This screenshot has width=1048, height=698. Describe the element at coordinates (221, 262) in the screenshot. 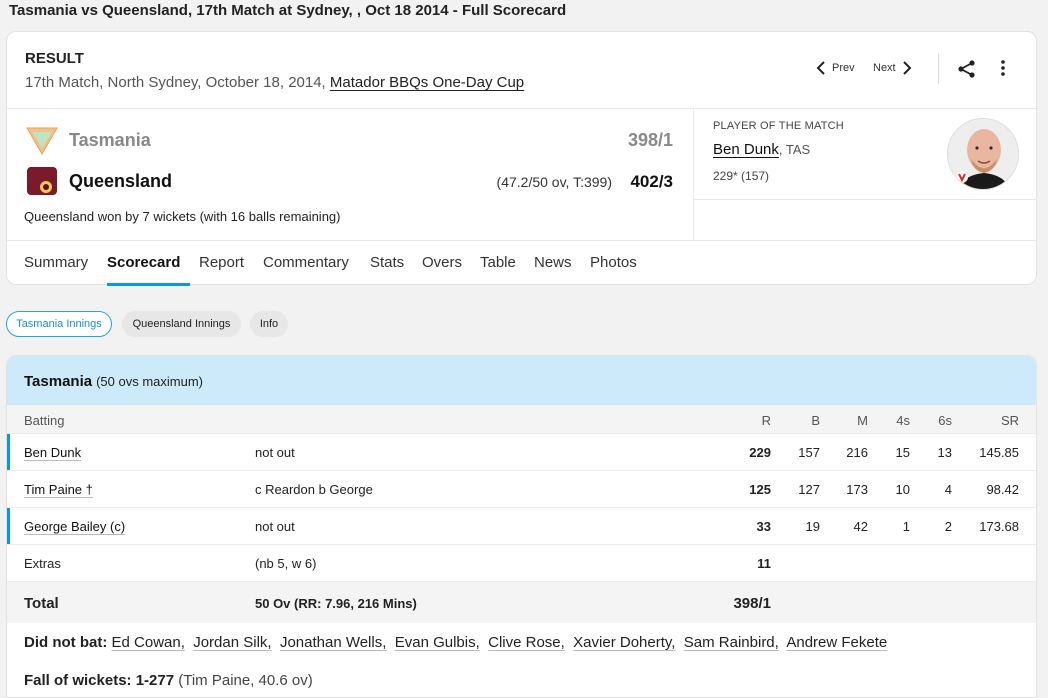

I see `tab-report: Report` at that location.